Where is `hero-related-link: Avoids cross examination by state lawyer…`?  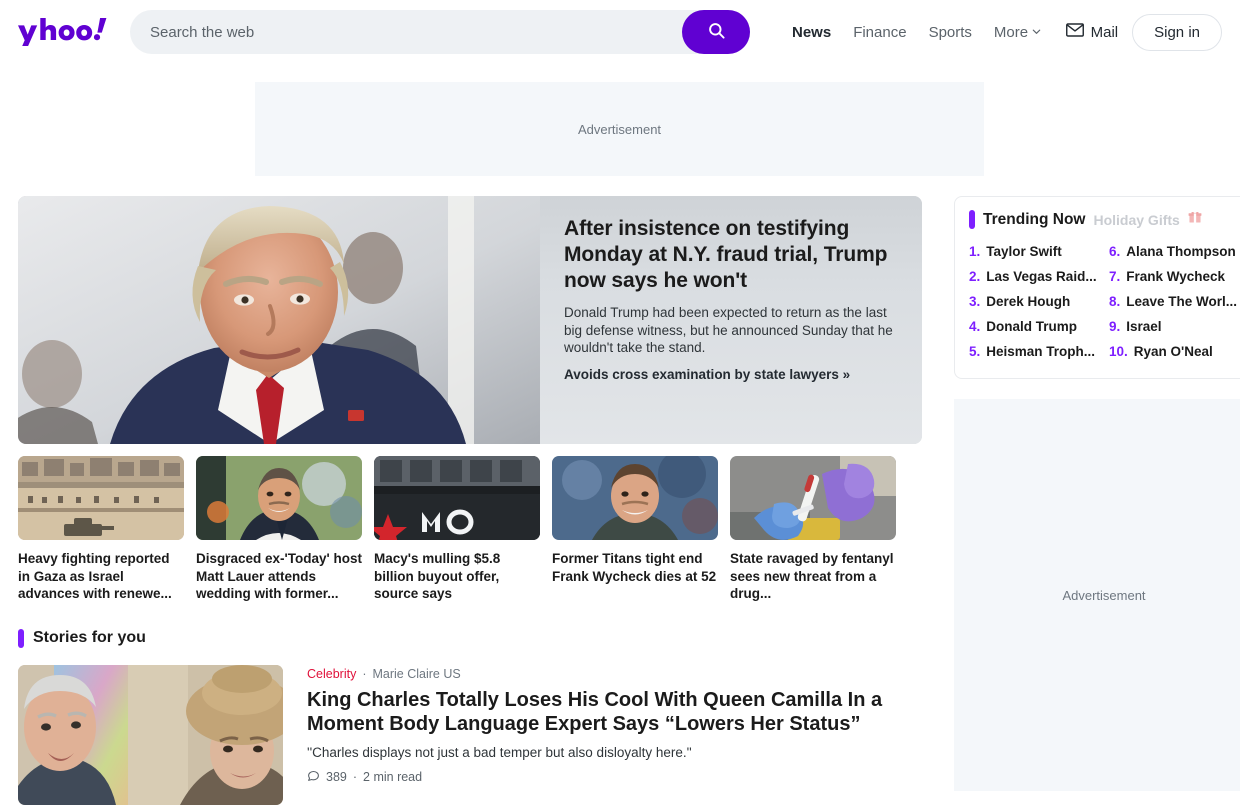
hero-related-link: Avoids cross examination by state lawyer… is located at coordinates (731, 374).